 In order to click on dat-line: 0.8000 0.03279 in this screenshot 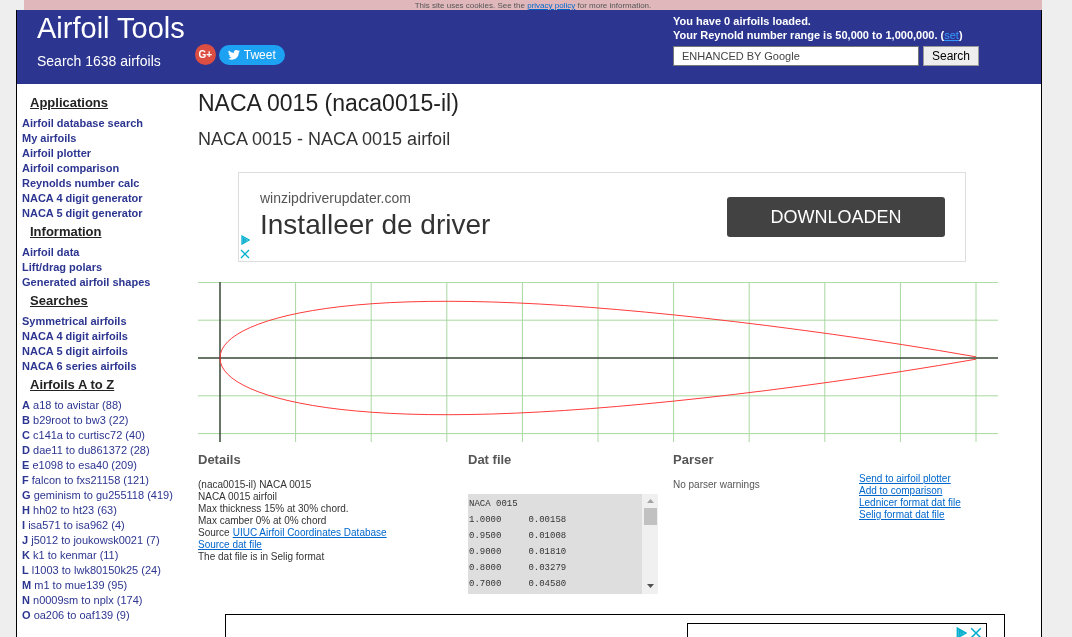, I will do `click(518, 568)`.